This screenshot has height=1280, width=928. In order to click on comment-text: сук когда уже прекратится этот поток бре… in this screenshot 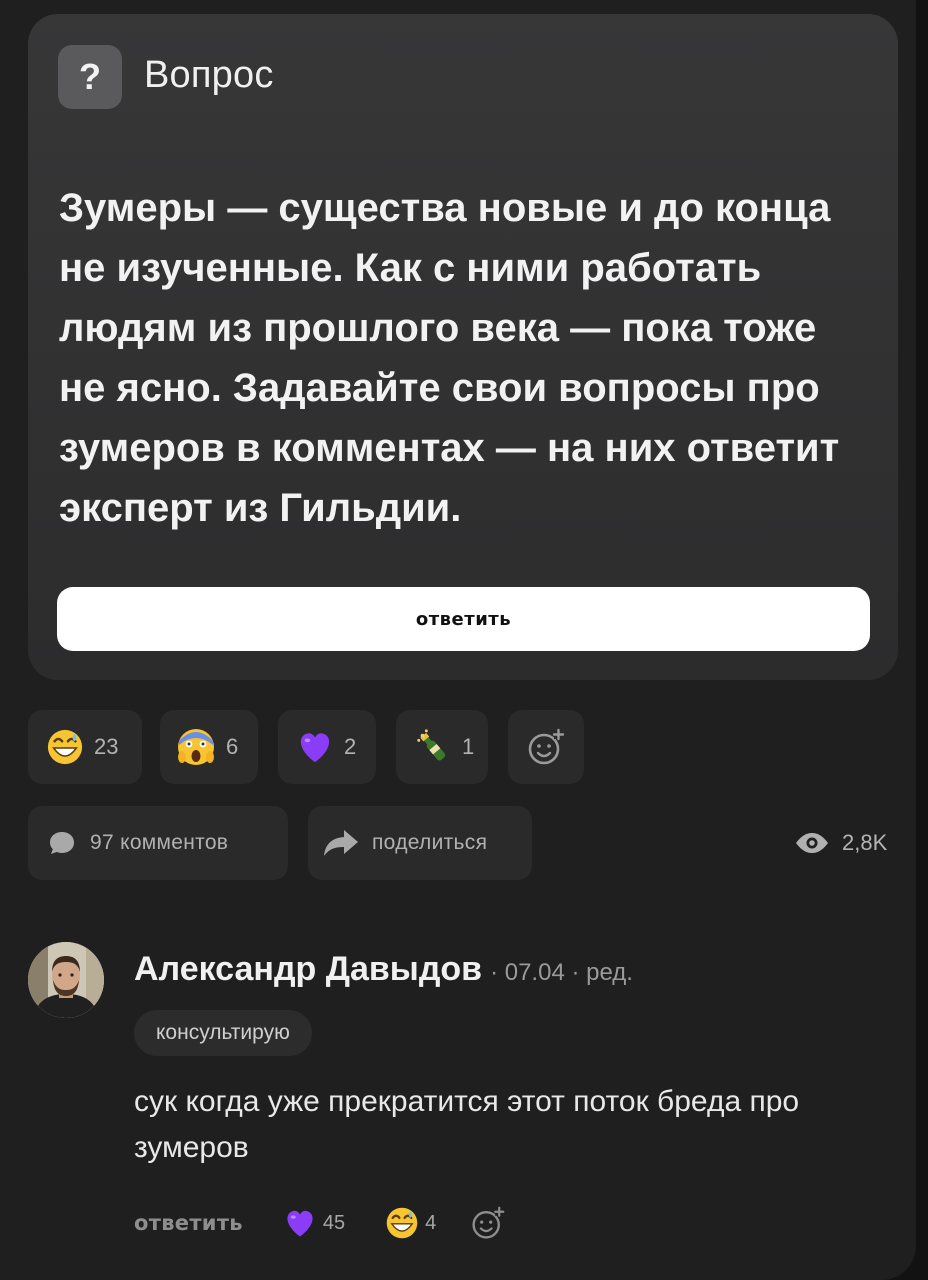, I will do `click(467, 1124)`.